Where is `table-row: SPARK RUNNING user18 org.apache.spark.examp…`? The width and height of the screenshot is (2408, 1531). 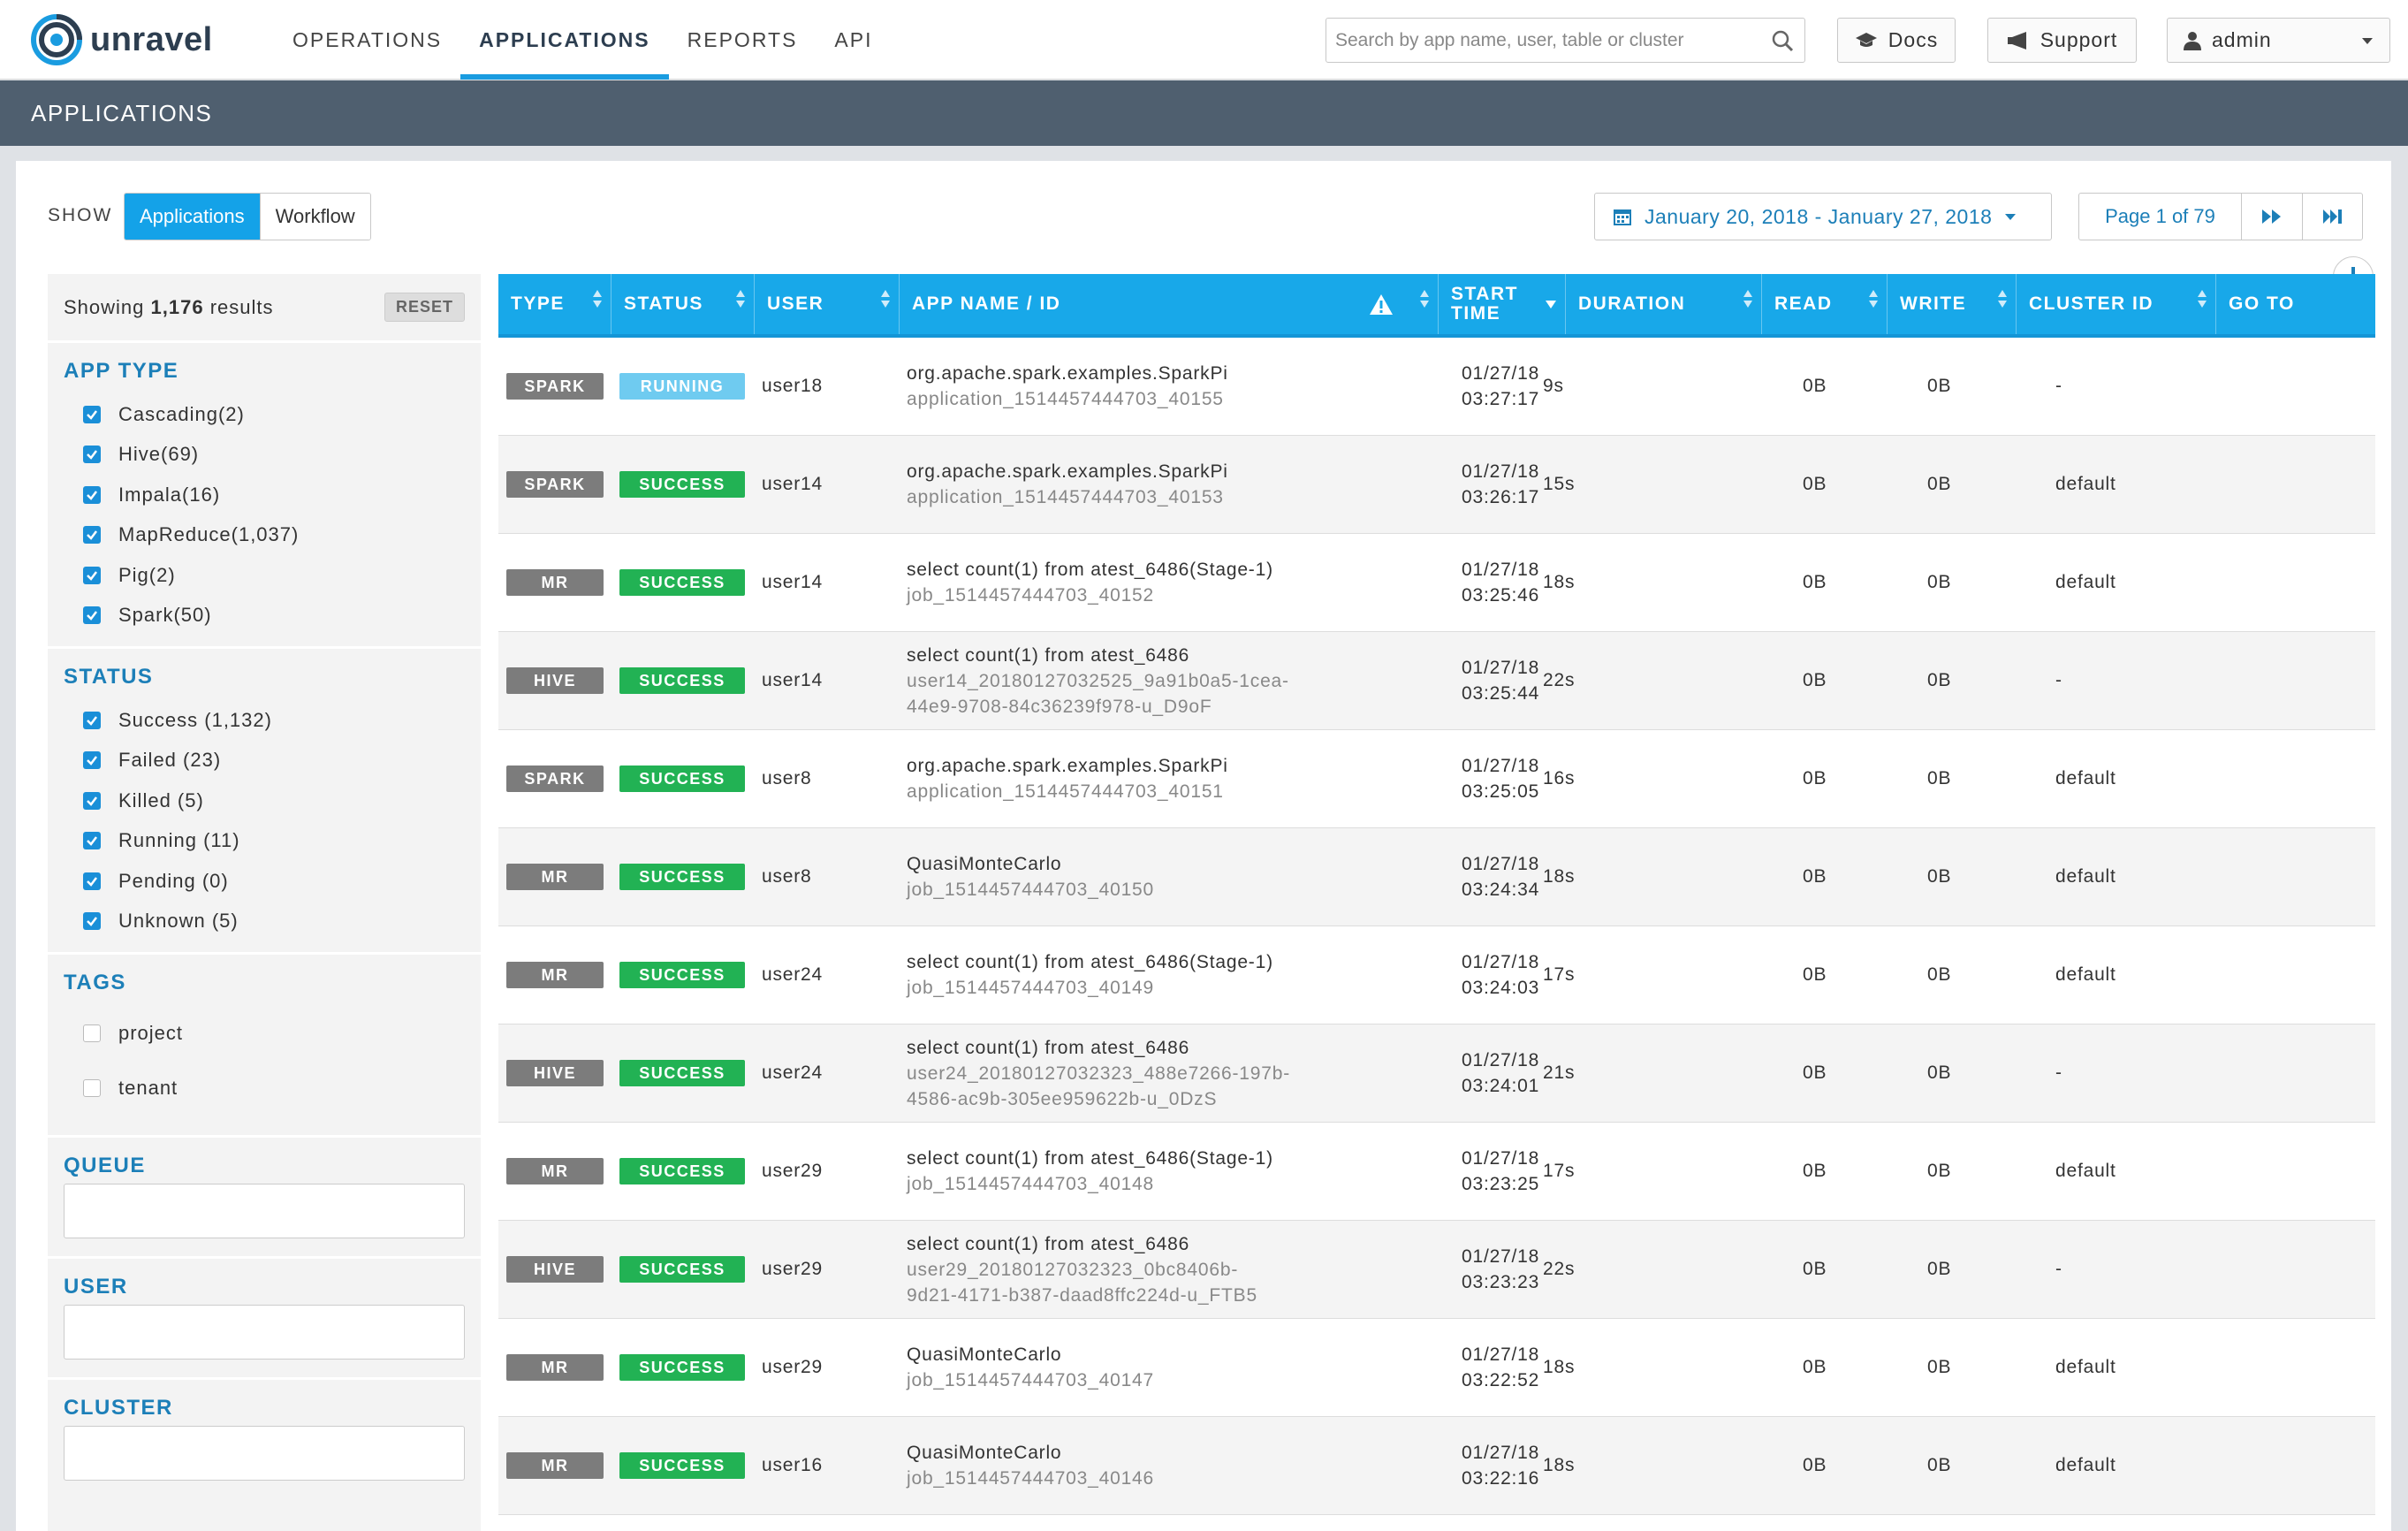
table-row: SPARK RUNNING user18 org.apache.spark.examp… is located at coordinates (1436, 387).